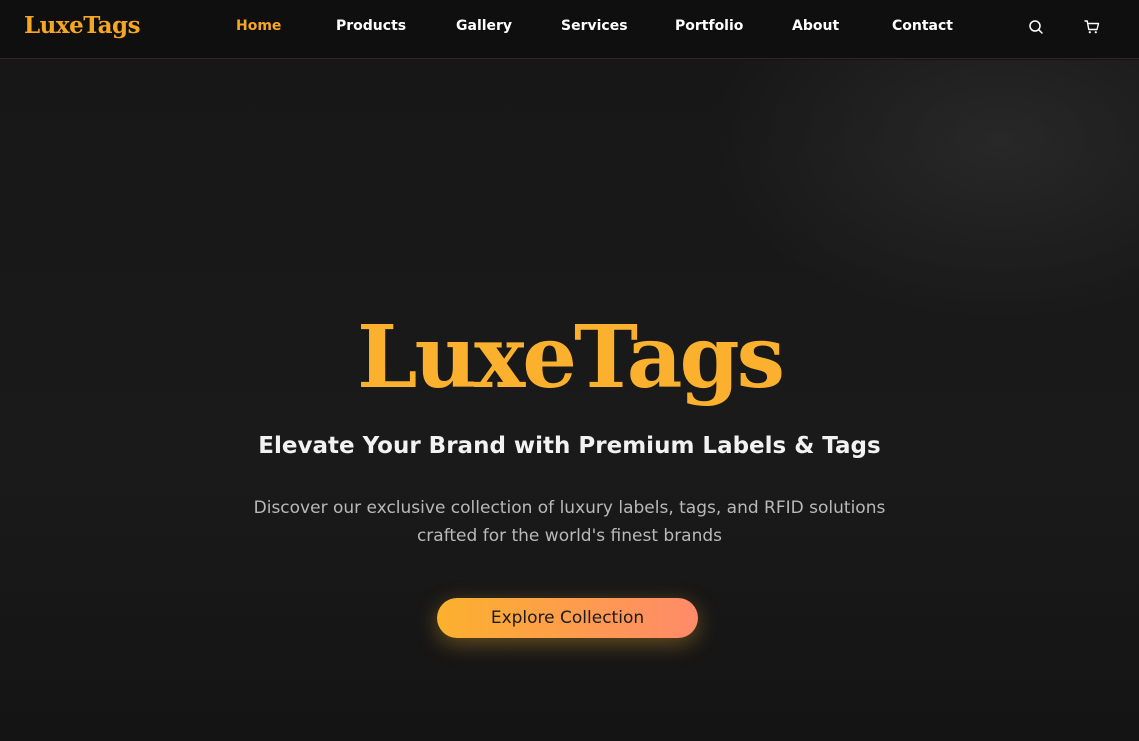 Image resolution: width=1139 pixels, height=741 pixels. Describe the element at coordinates (484, 26) in the screenshot. I see `nav-item-gallery: Gallery` at that location.